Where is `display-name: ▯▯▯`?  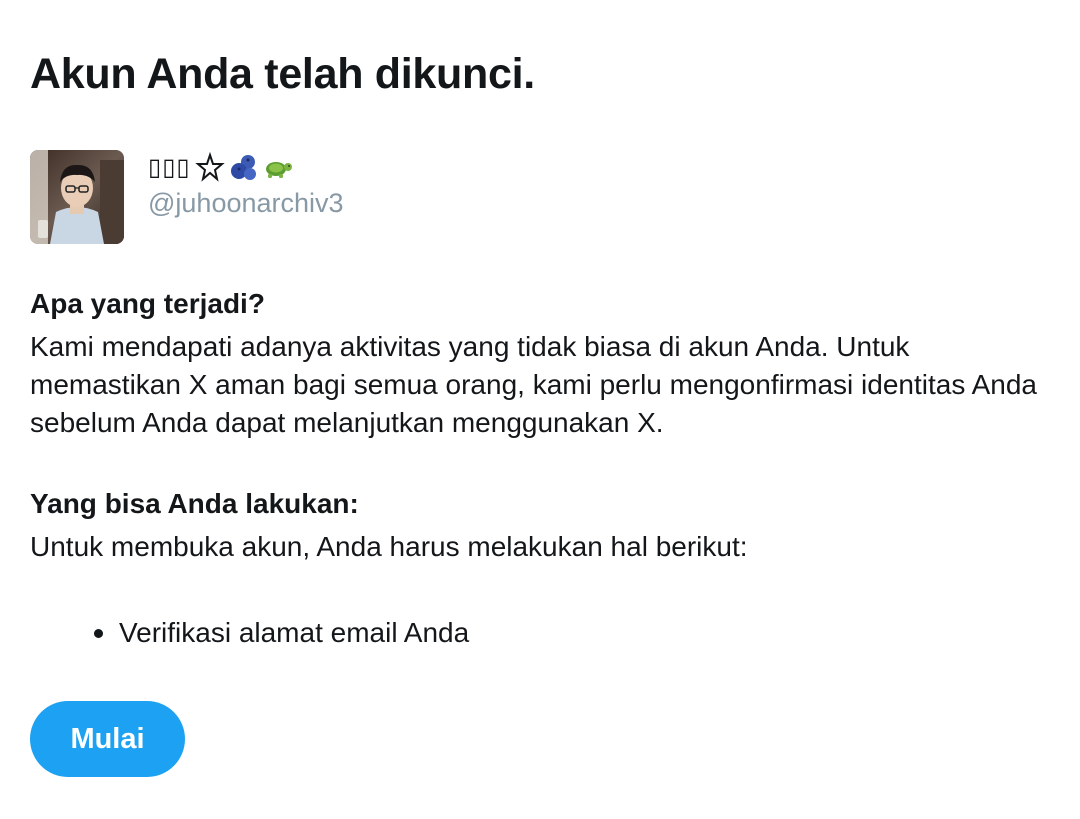 display-name: ▯▯▯ is located at coordinates (246, 166).